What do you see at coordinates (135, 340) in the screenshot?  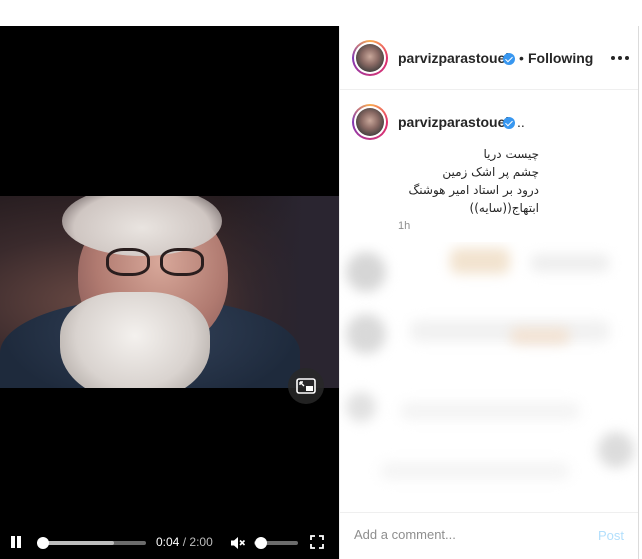 I see `frame-beard` at bounding box center [135, 340].